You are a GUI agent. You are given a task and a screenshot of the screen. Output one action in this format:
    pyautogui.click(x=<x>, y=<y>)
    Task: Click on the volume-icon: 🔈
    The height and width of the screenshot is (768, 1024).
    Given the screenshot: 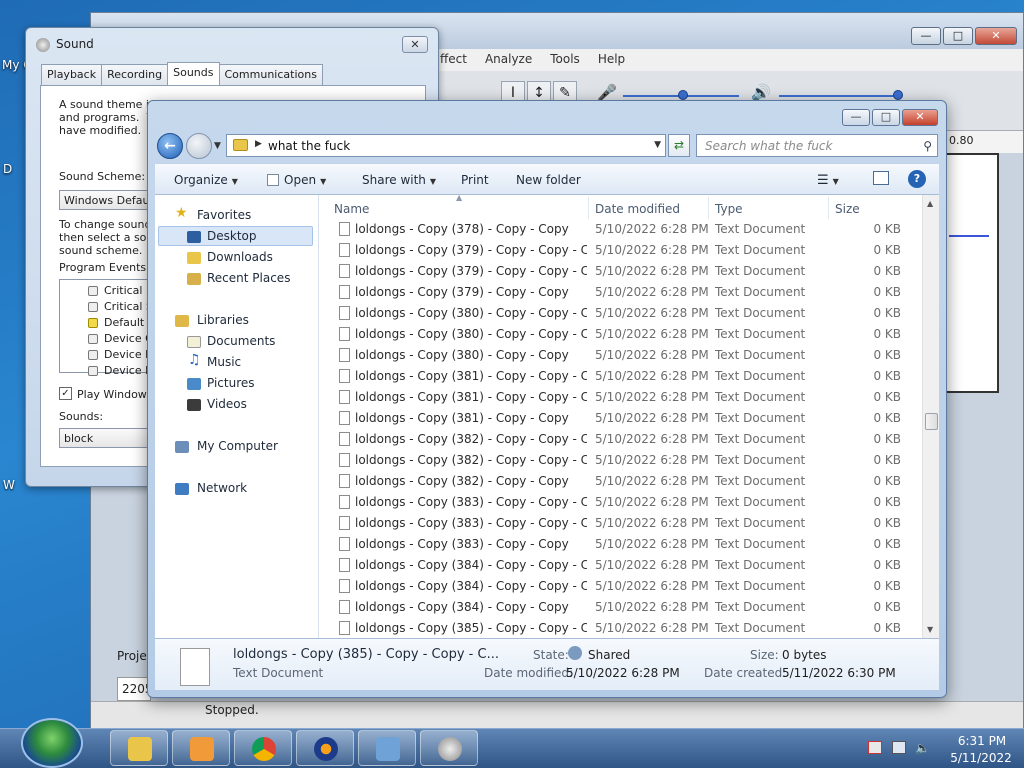 What is the action you would take?
    pyautogui.click(x=922, y=748)
    